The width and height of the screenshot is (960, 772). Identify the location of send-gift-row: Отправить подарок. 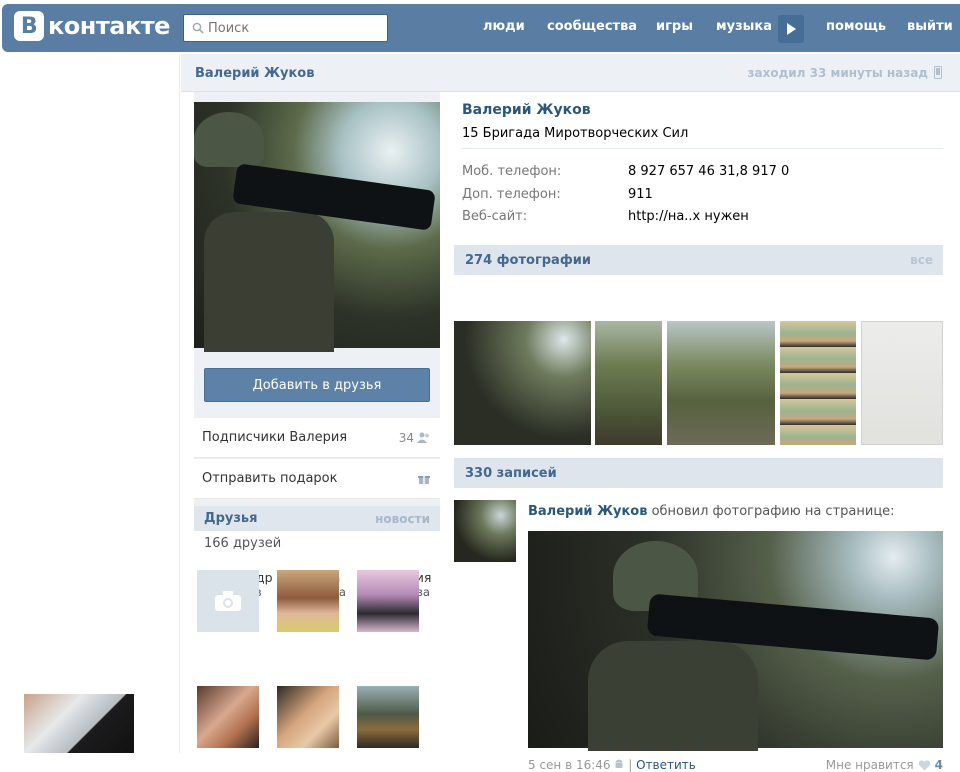
(317, 479).